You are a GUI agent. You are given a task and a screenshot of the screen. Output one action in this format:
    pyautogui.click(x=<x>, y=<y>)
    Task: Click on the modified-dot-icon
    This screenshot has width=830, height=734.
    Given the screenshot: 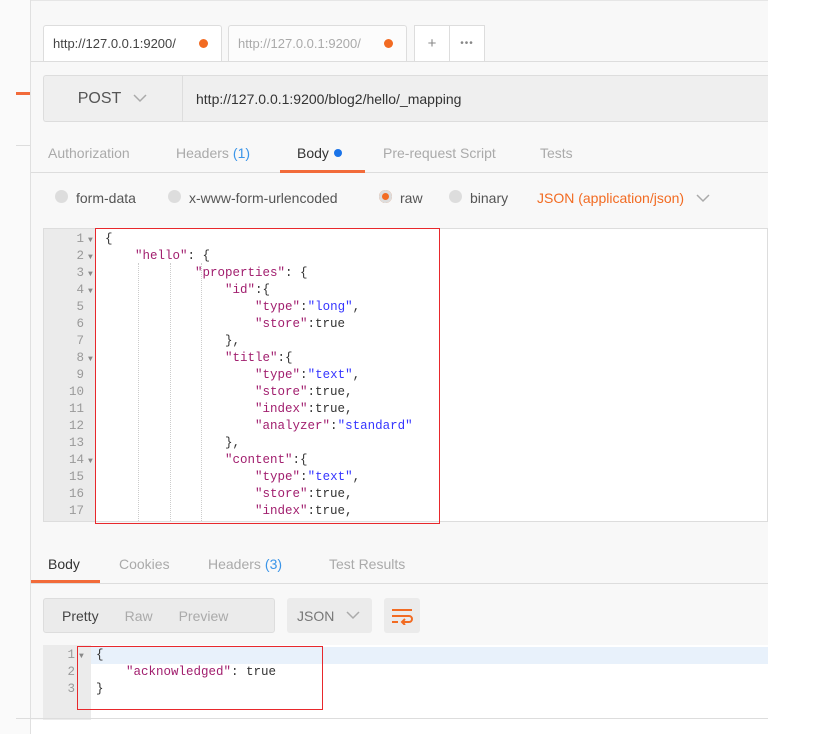 What is the action you would take?
    pyautogui.click(x=337, y=153)
    